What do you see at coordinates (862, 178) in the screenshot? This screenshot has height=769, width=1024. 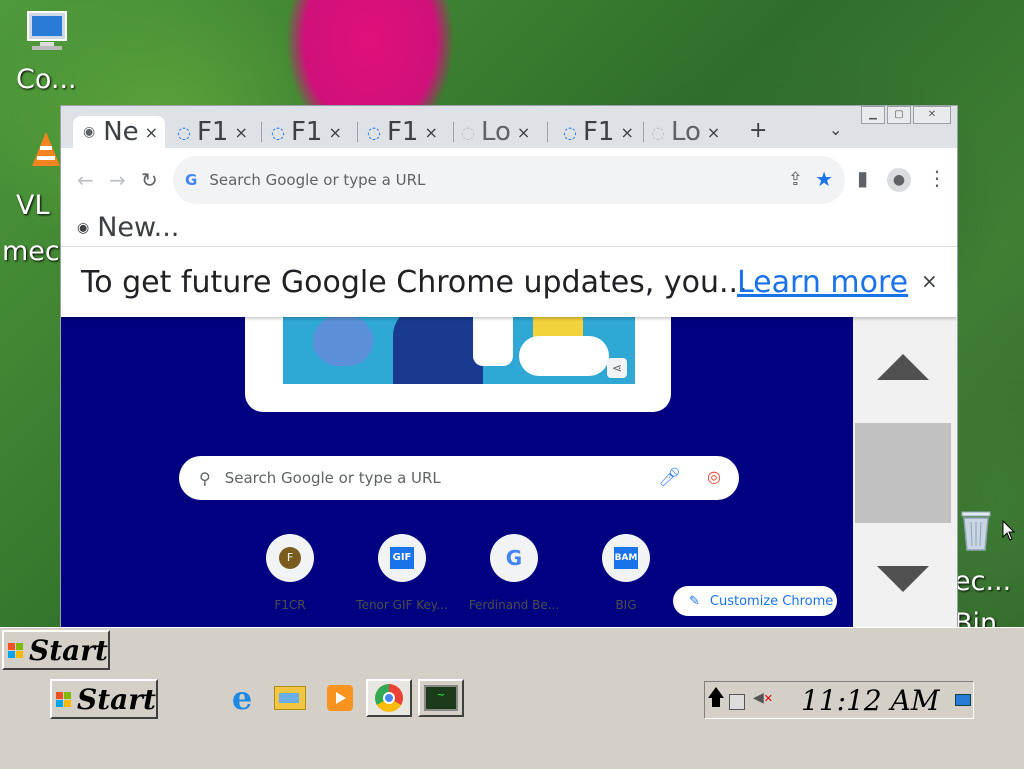 I see `side-panel-icon: ▮` at bounding box center [862, 178].